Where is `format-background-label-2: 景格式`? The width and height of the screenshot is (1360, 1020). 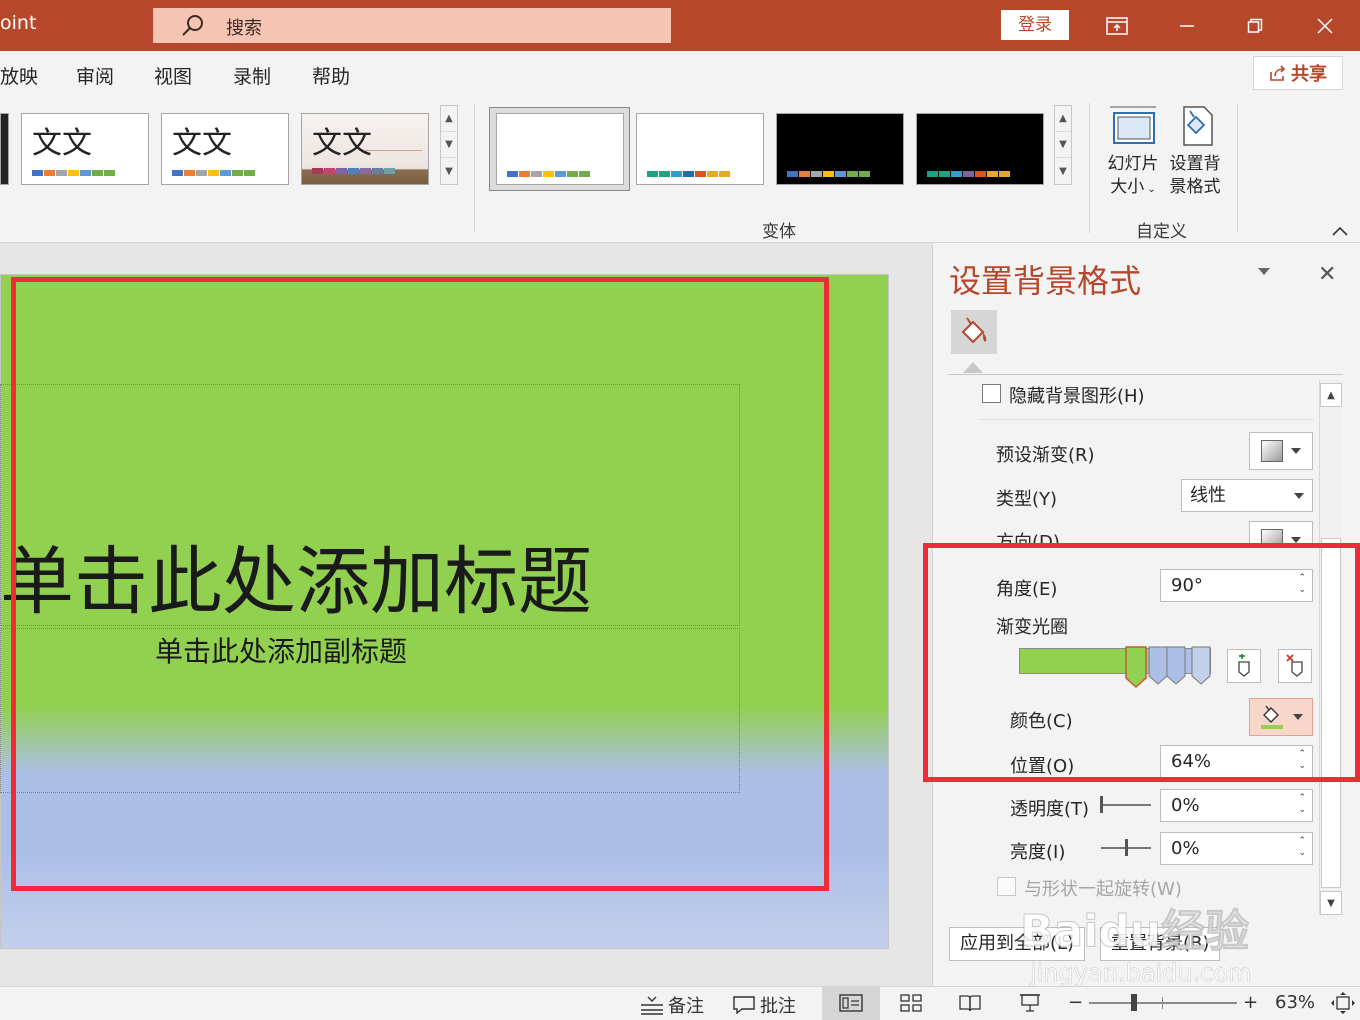 format-background-label-2: 景格式 is located at coordinates (1195, 187).